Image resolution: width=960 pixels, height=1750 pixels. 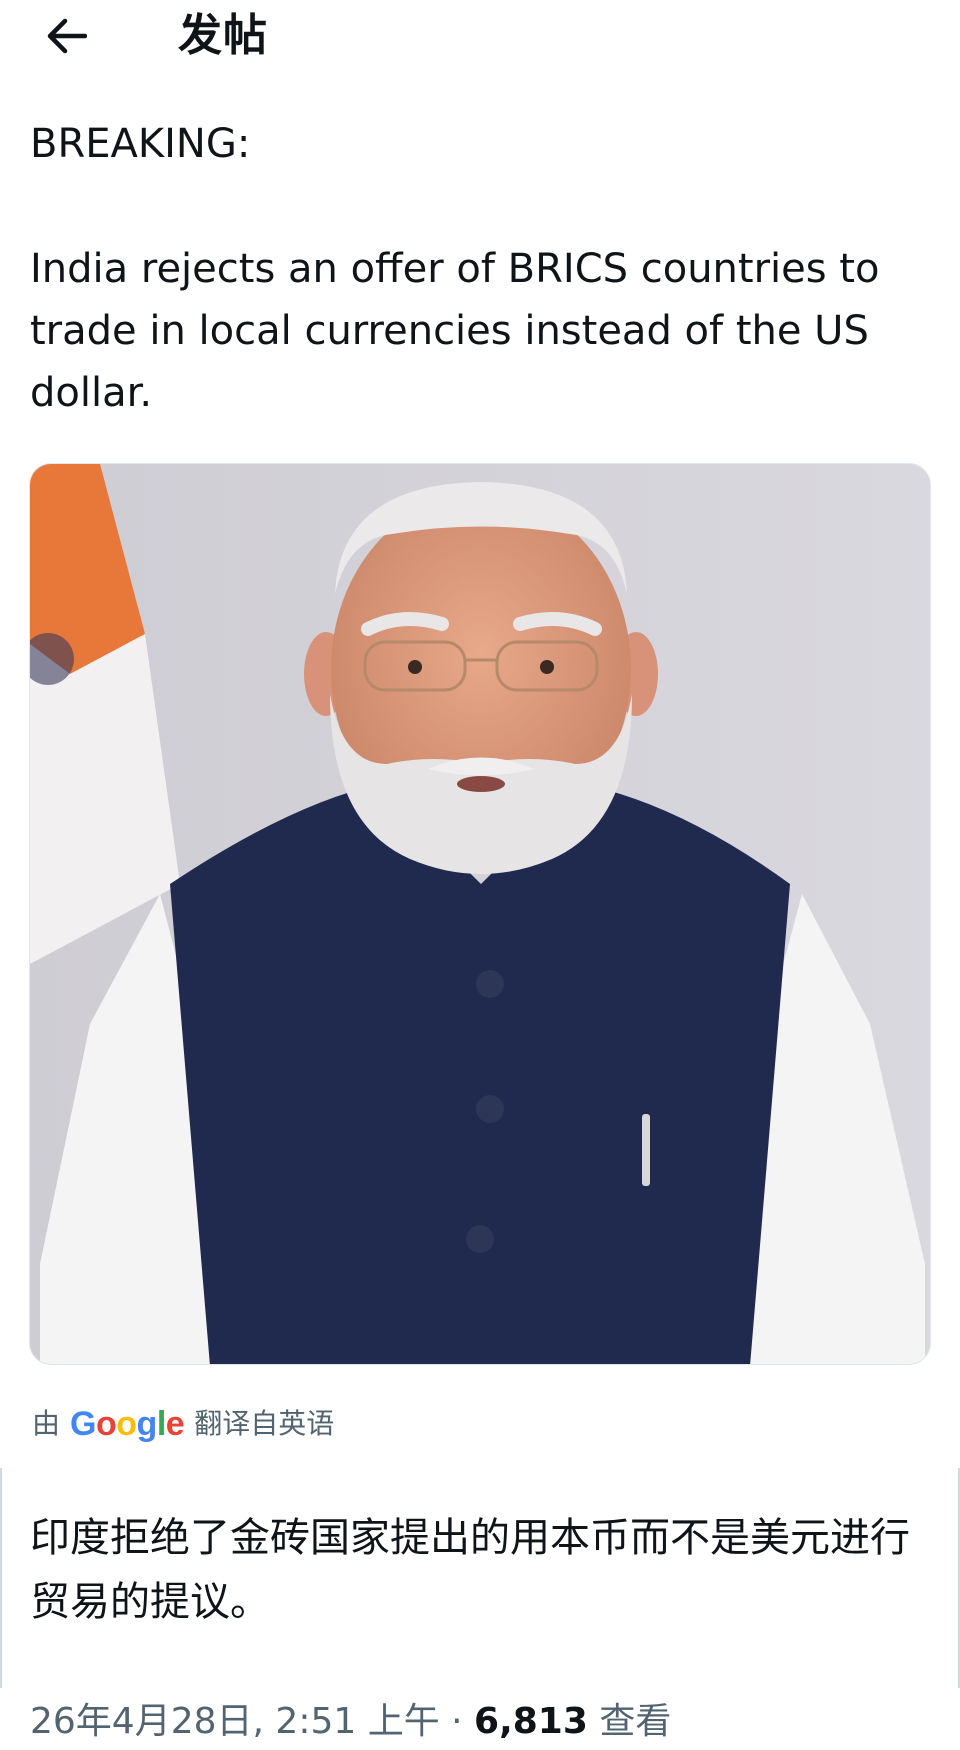 I want to click on translated-text: 印度拒绝了金砖国家提出的用本币而不是美元进行贸易的提议。, so click(x=470, y=1570).